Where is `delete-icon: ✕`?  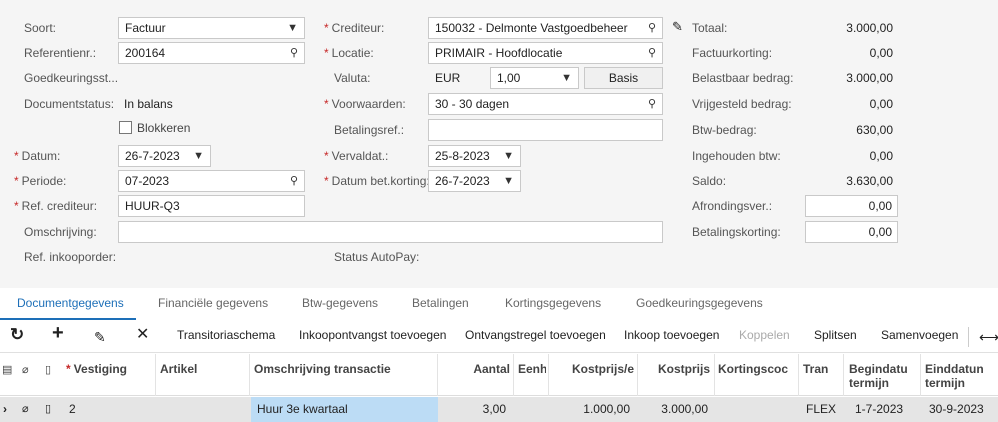
delete-icon: ✕ is located at coordinates (142, 335).